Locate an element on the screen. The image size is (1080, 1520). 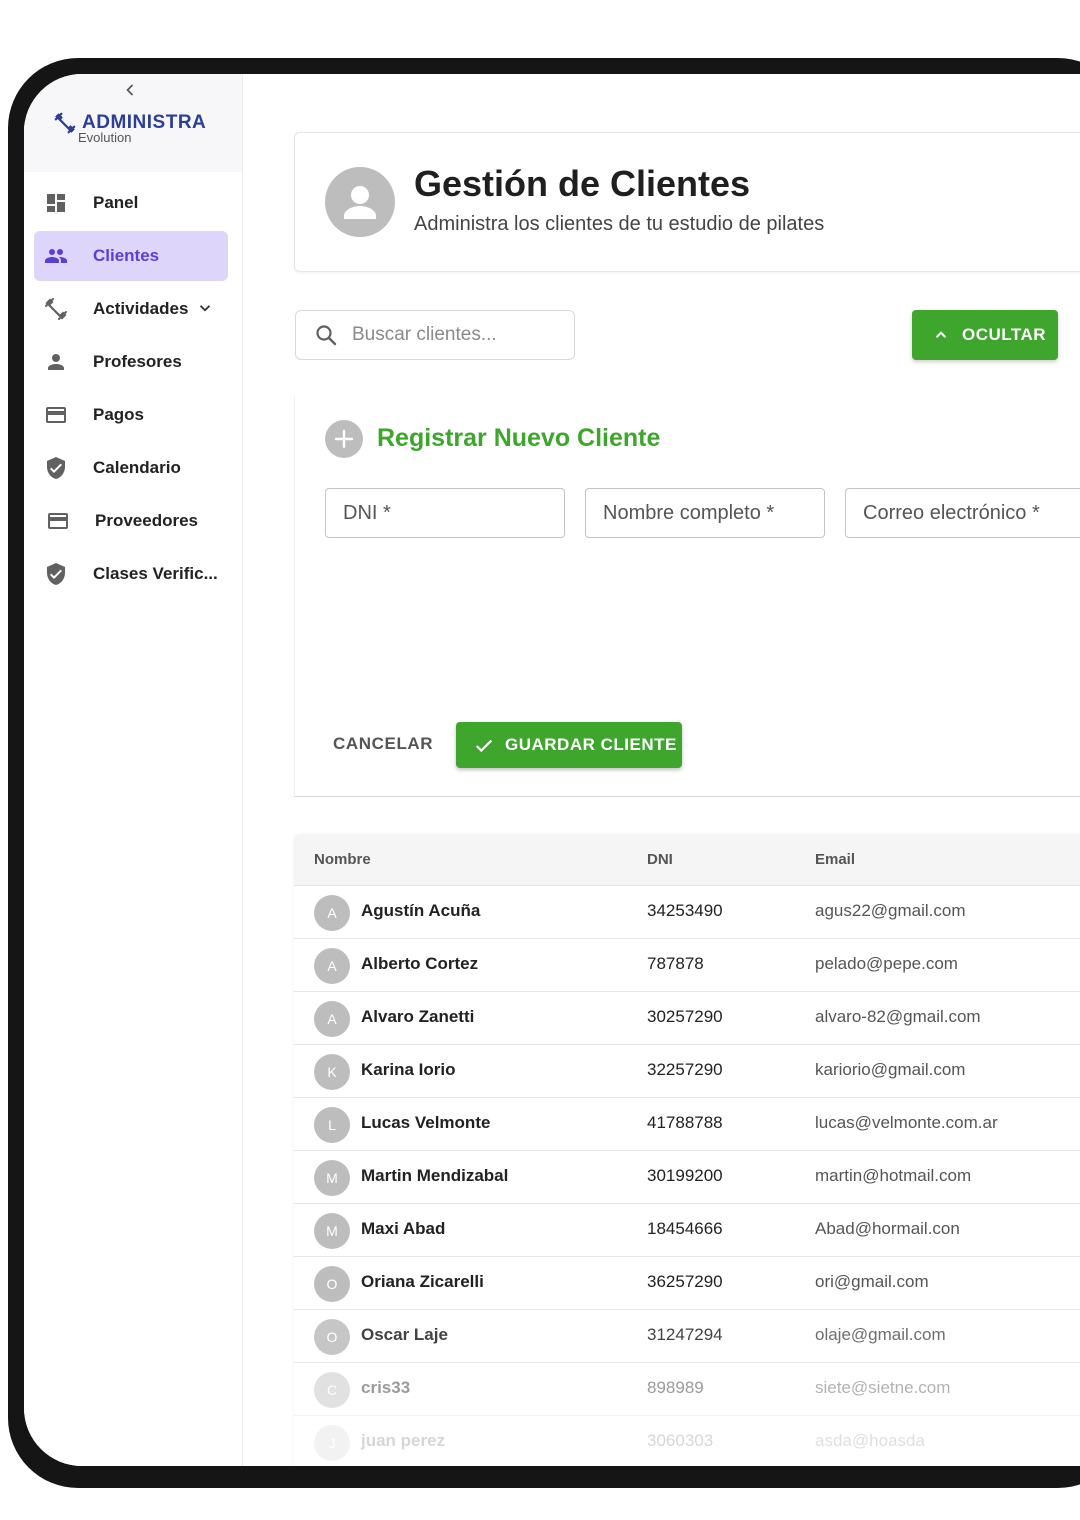
sidebar-item-proveedores: Proveedores is located at coordinates (131, 521).